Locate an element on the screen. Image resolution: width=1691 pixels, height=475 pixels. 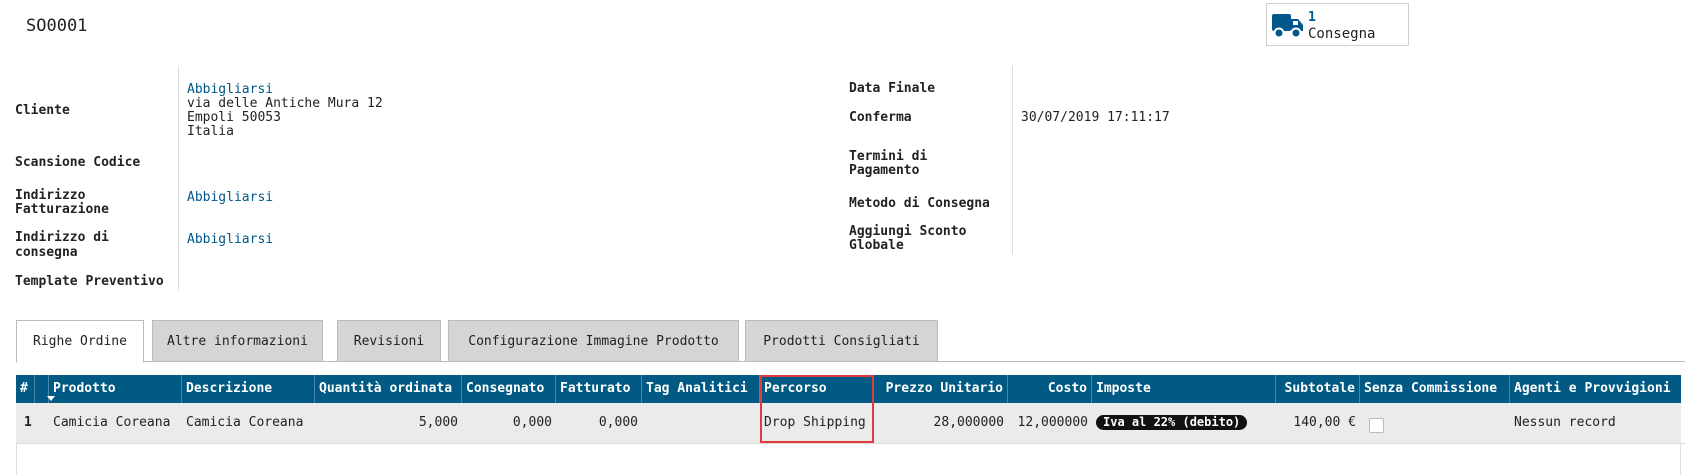
delivery-count: 1 is located at coordinates (1312, 17).